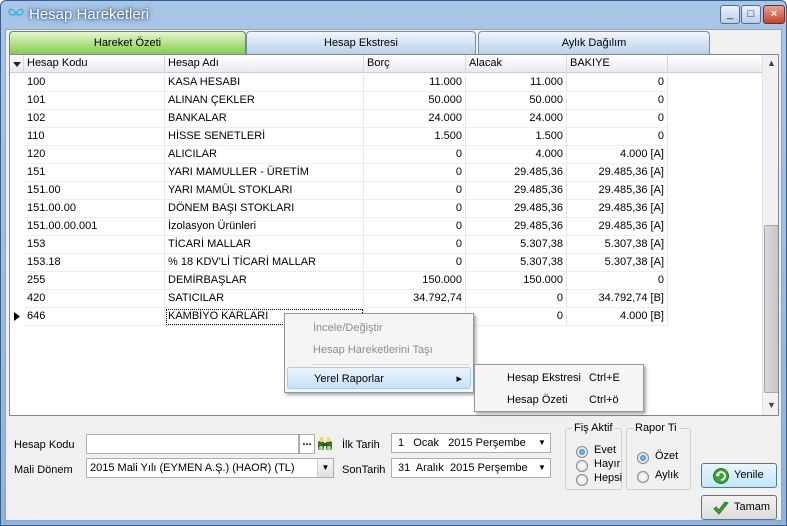  Describe the element at coordinates (594, 42) in the screenshot. I see `tab-aylik-dagilim: Aylık Dağılım` at that location.